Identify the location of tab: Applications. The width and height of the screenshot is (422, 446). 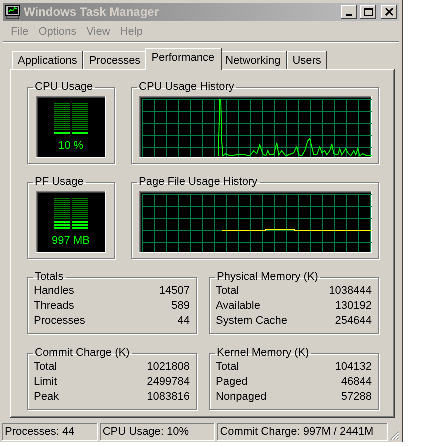
(48, 60).